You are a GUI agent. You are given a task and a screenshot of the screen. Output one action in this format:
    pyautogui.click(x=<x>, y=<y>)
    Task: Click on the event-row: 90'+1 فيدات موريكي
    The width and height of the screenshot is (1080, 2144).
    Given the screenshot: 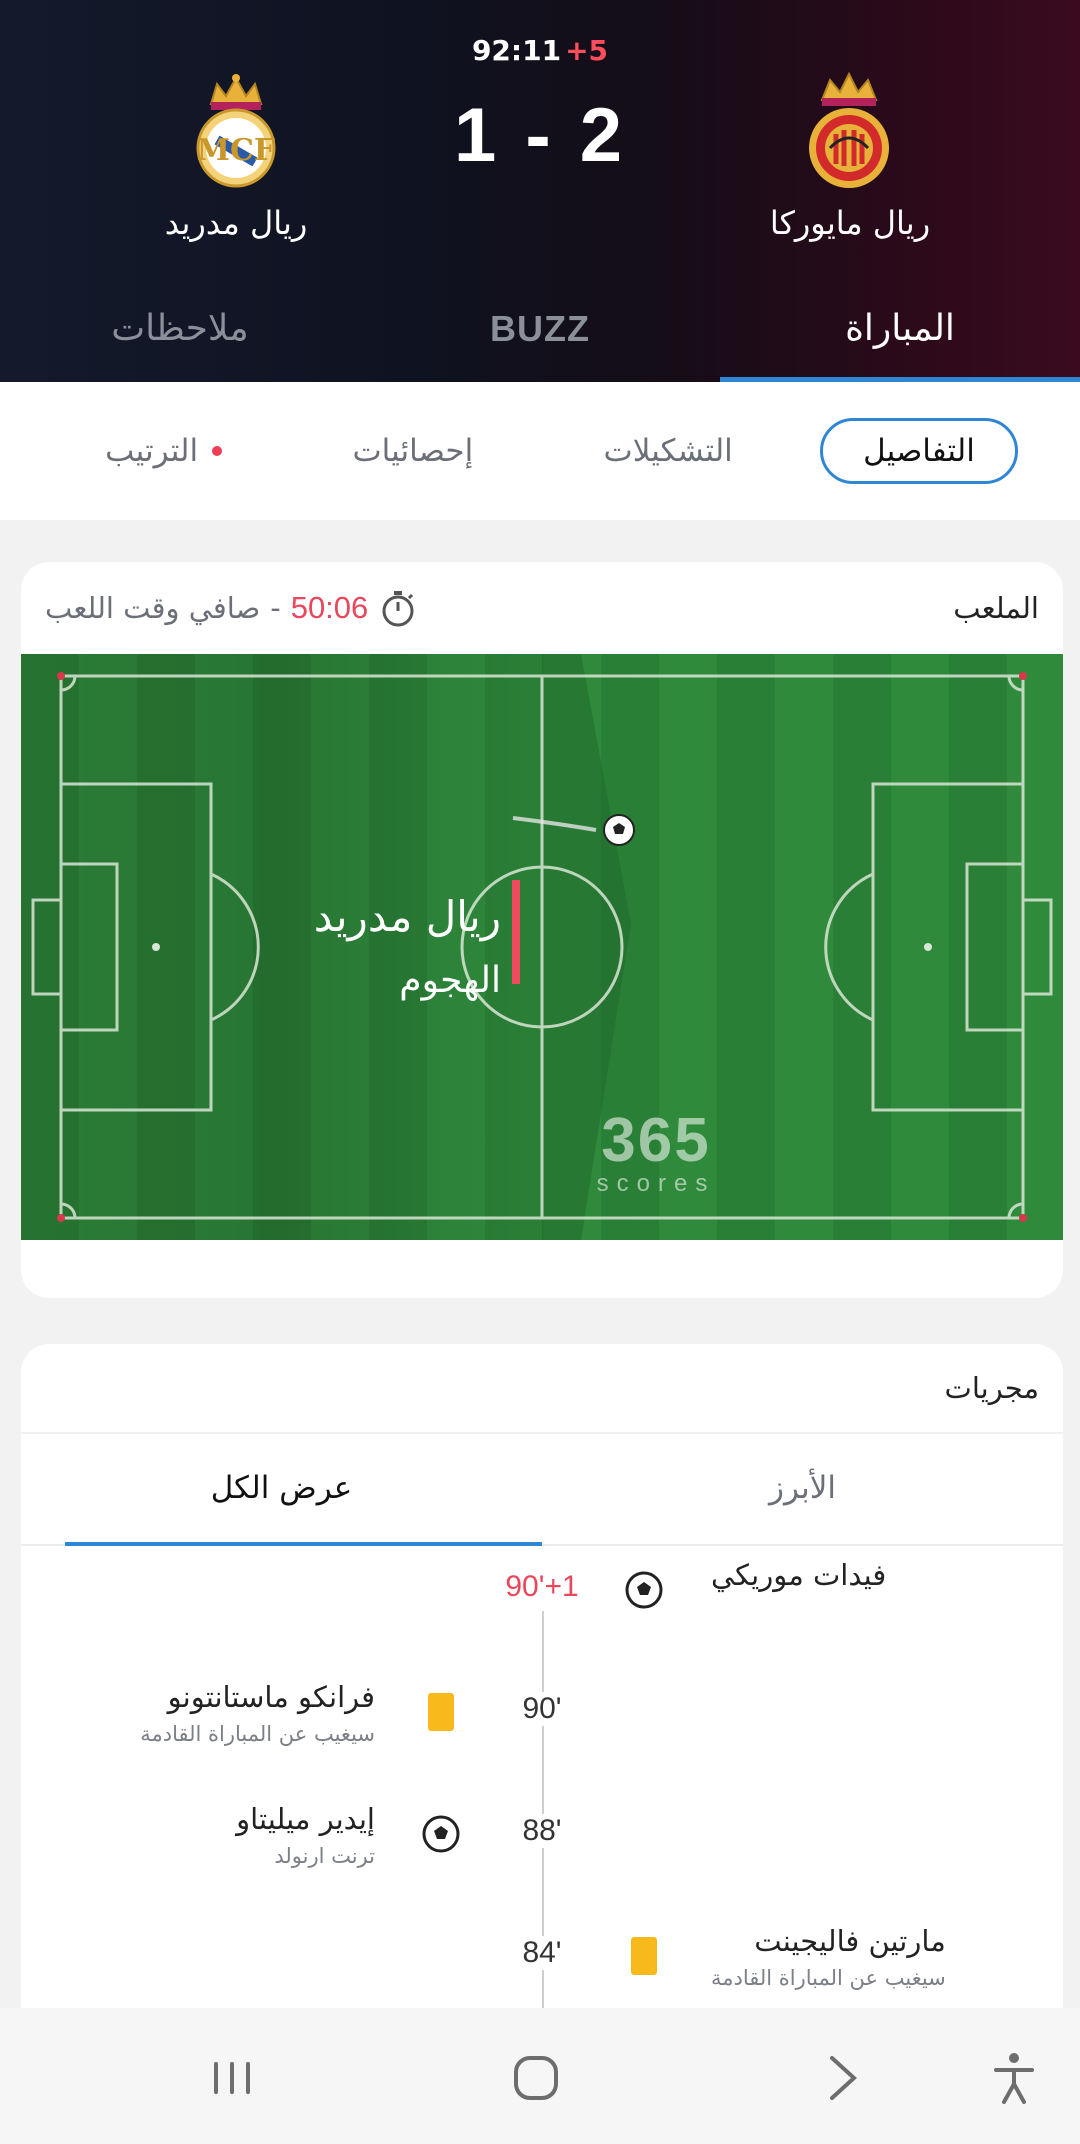 What is the action you would take?
    pyautogui.click(x=542, y=1601)
    